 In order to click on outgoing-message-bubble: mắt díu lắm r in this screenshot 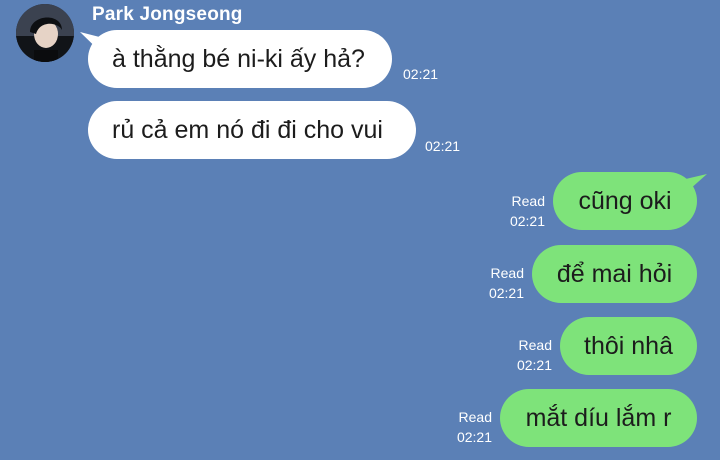, I will do `click(598, 418)`.